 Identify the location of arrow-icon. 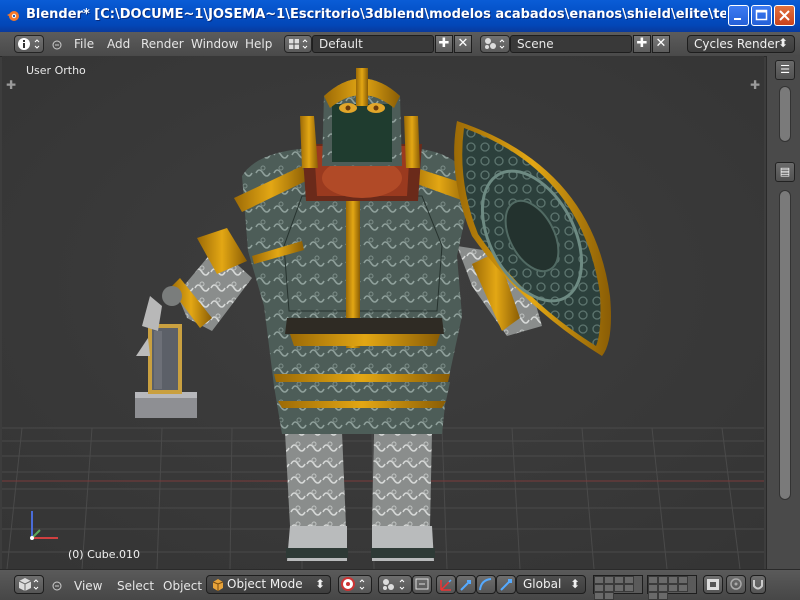
(465, 585).